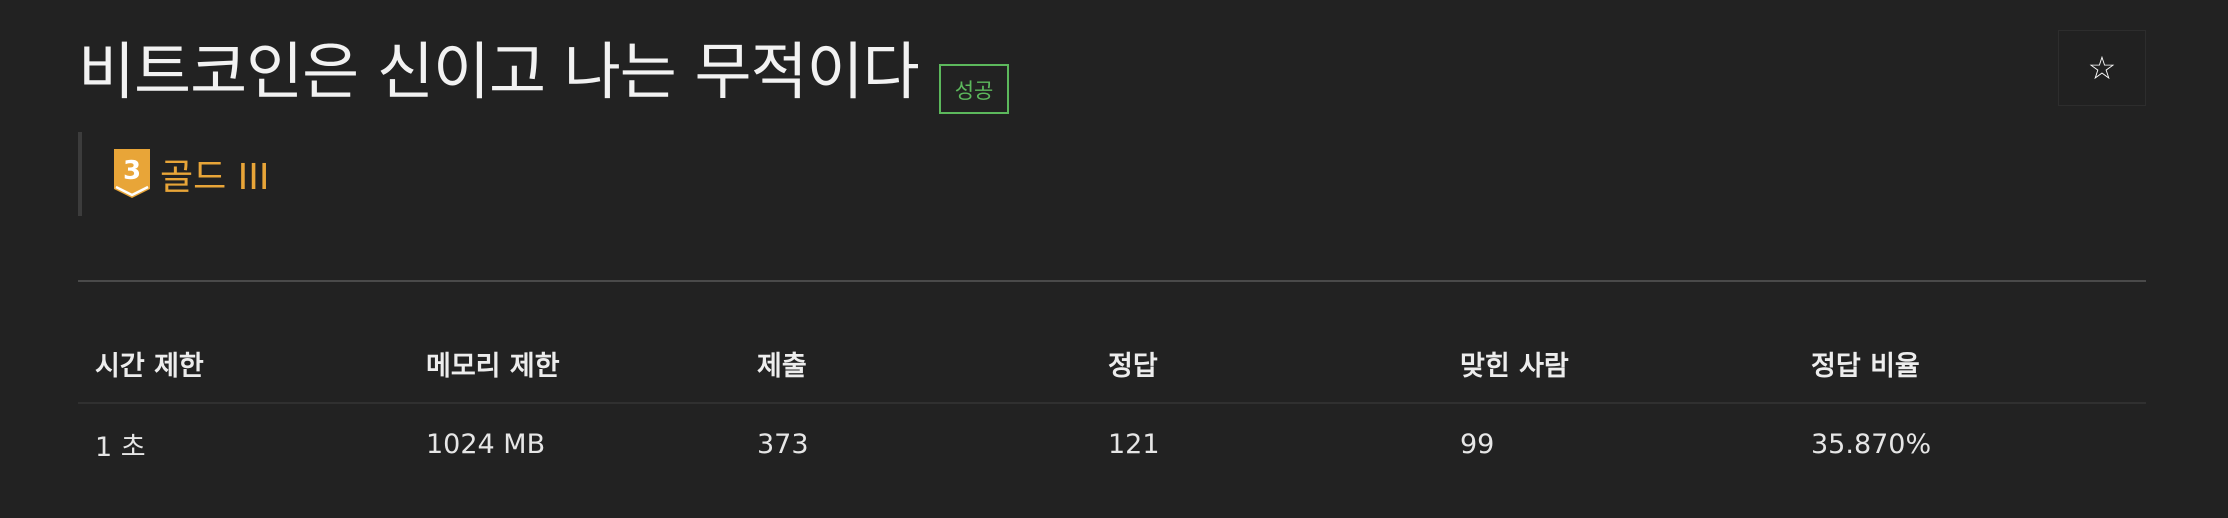 This screenshot has width=2228, height=518. I want to click on problem-title: 비트코인은 신이고 나는 무적이다, so click(499, 71).